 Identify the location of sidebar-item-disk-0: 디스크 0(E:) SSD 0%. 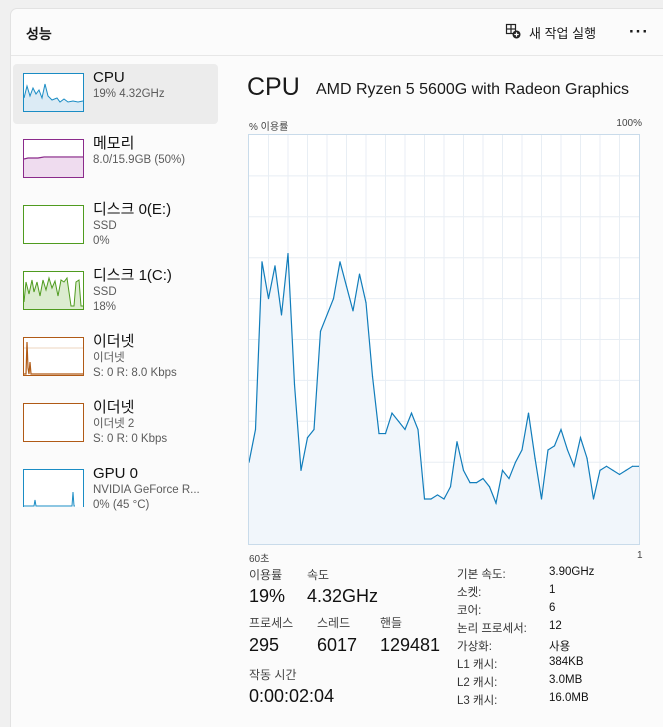
(115, 226).